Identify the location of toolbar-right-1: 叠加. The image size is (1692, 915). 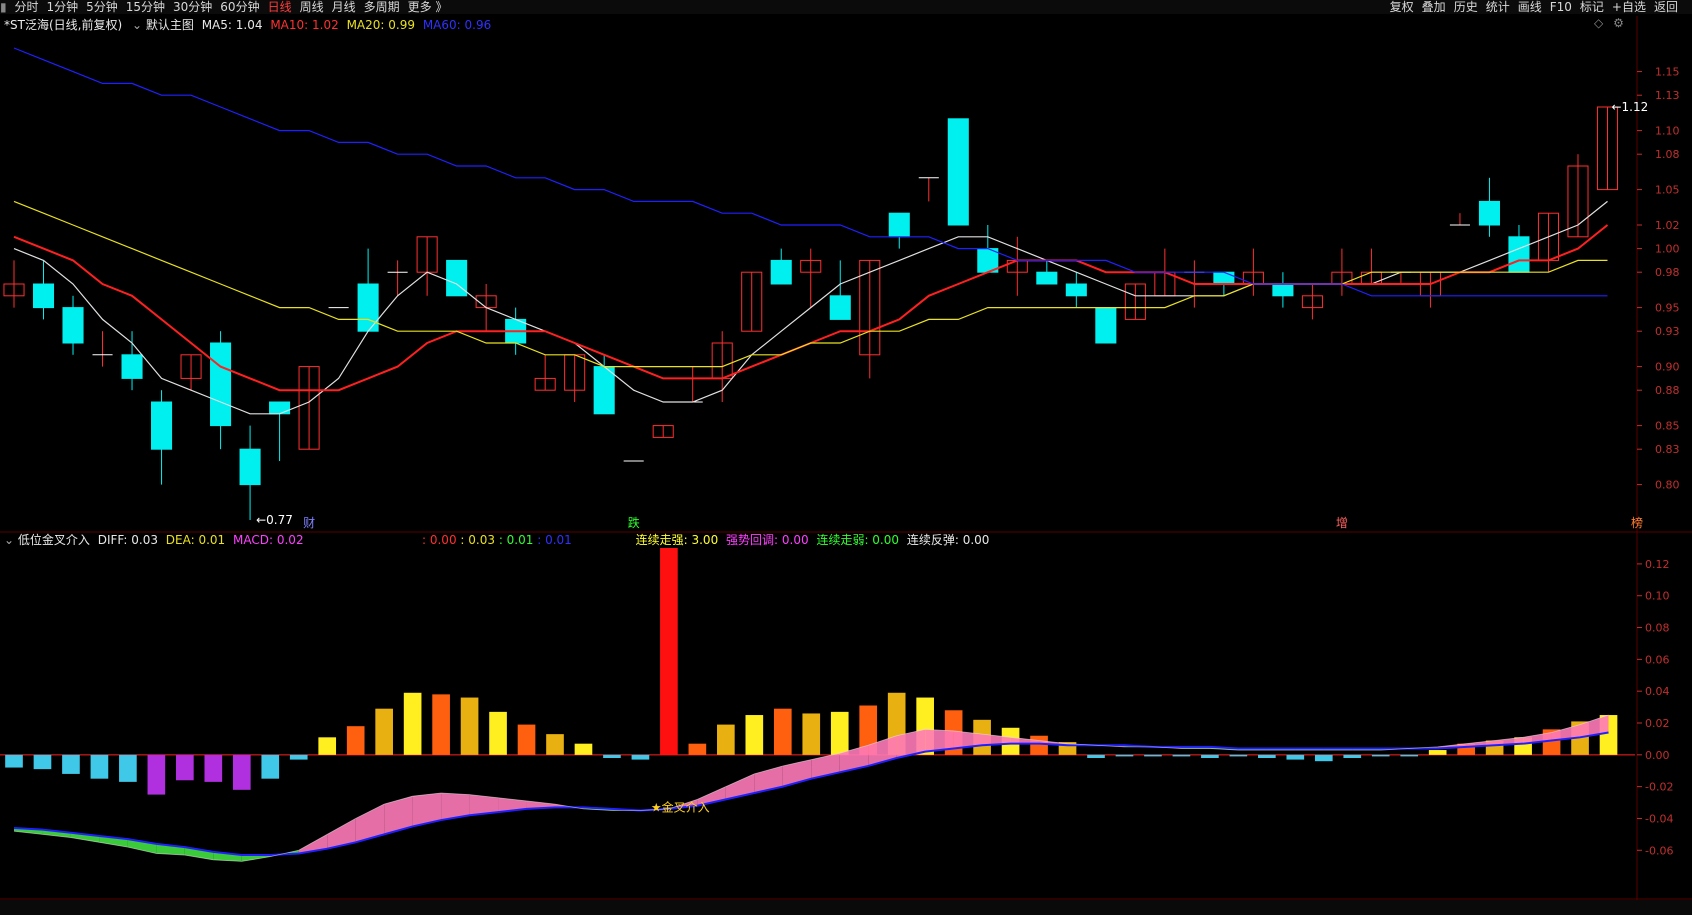
(1434, 7).